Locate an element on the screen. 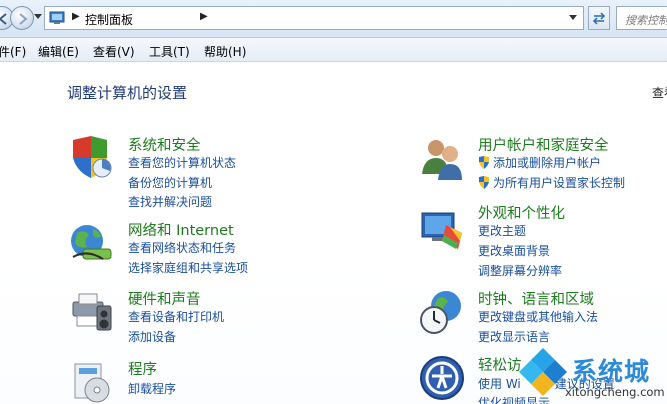 This screenshot has height=404, width=667. link-homegroup-sharing: 选择家庭组和共享选项 is located at coordinates (188, 267).